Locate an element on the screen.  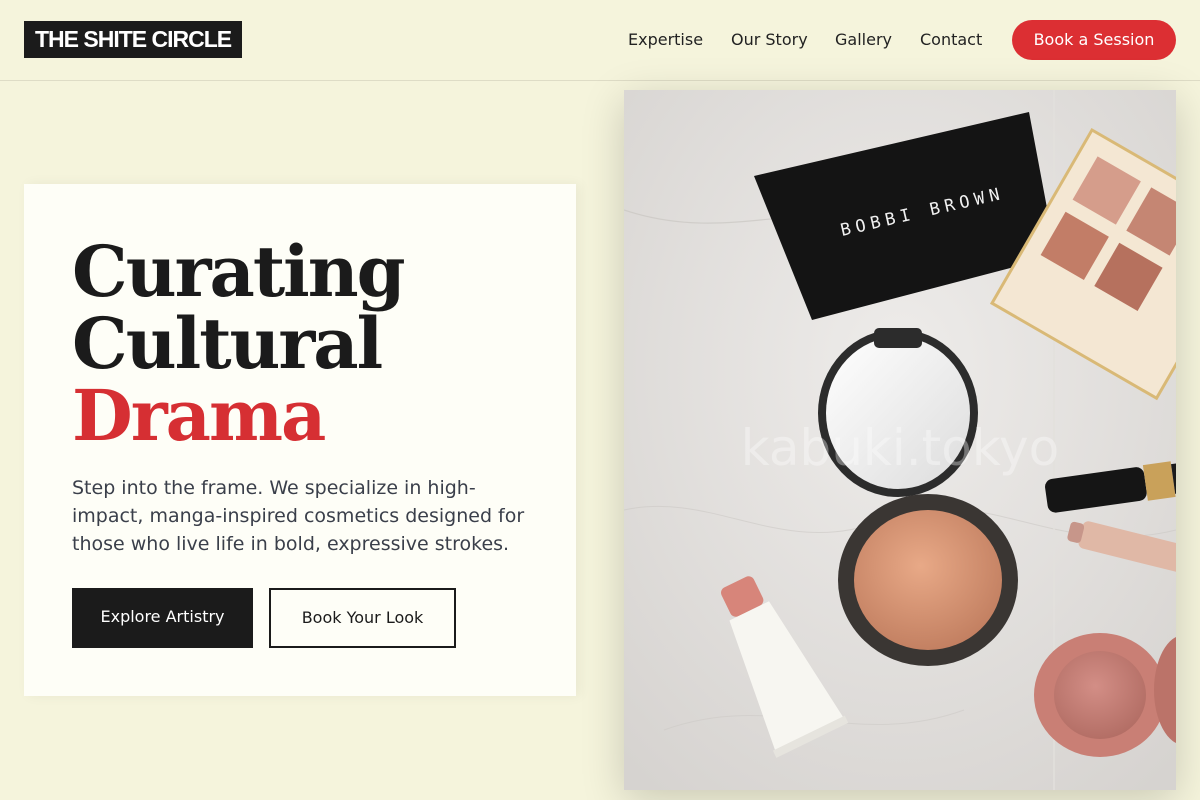
book-session-button: Book a Session is located at coordinates (1094, 40).